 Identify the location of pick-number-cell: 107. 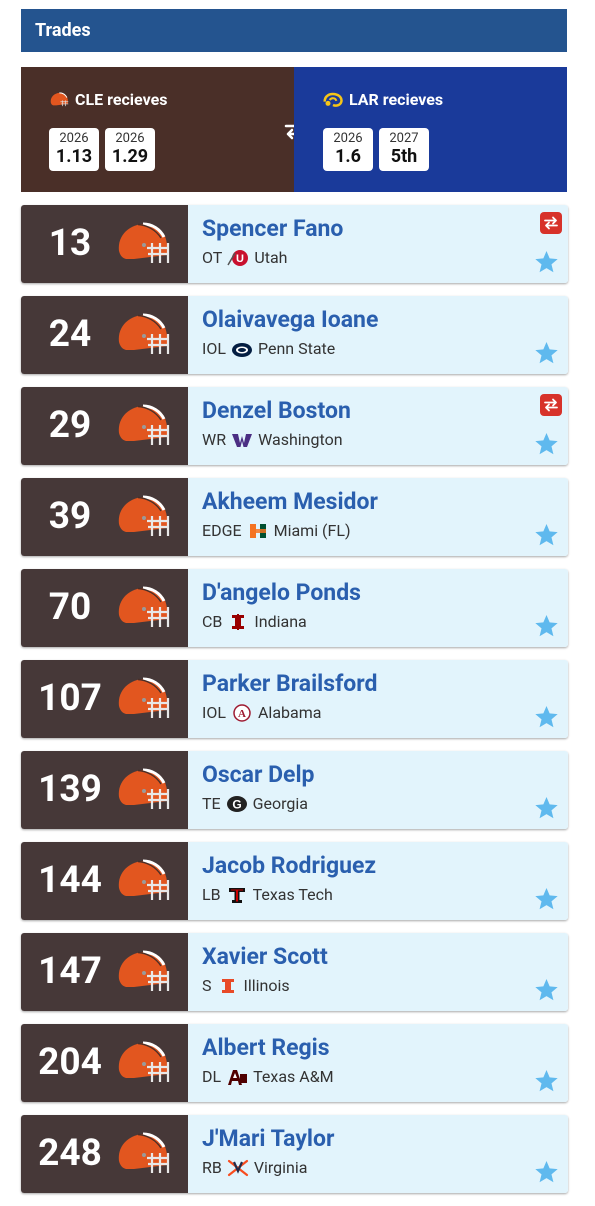
(104, 699).